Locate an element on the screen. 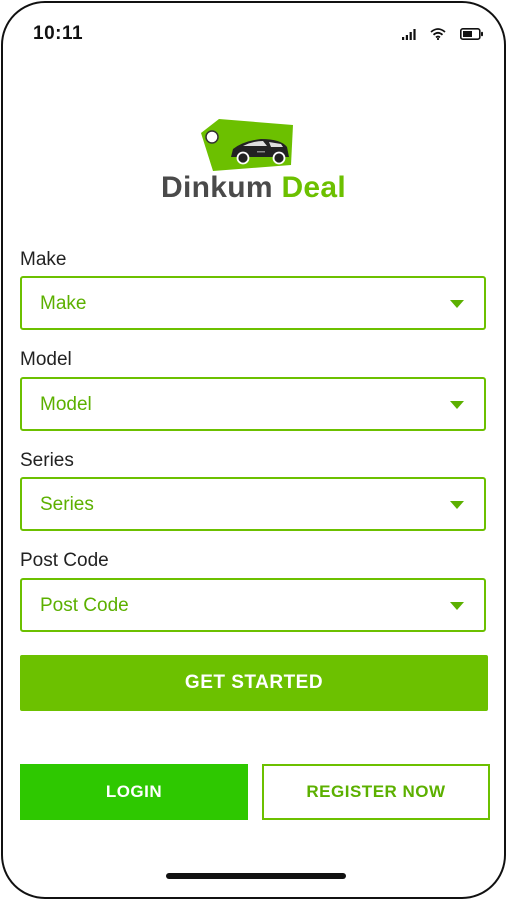  series-select: Series is located at coordinates (253, 504).